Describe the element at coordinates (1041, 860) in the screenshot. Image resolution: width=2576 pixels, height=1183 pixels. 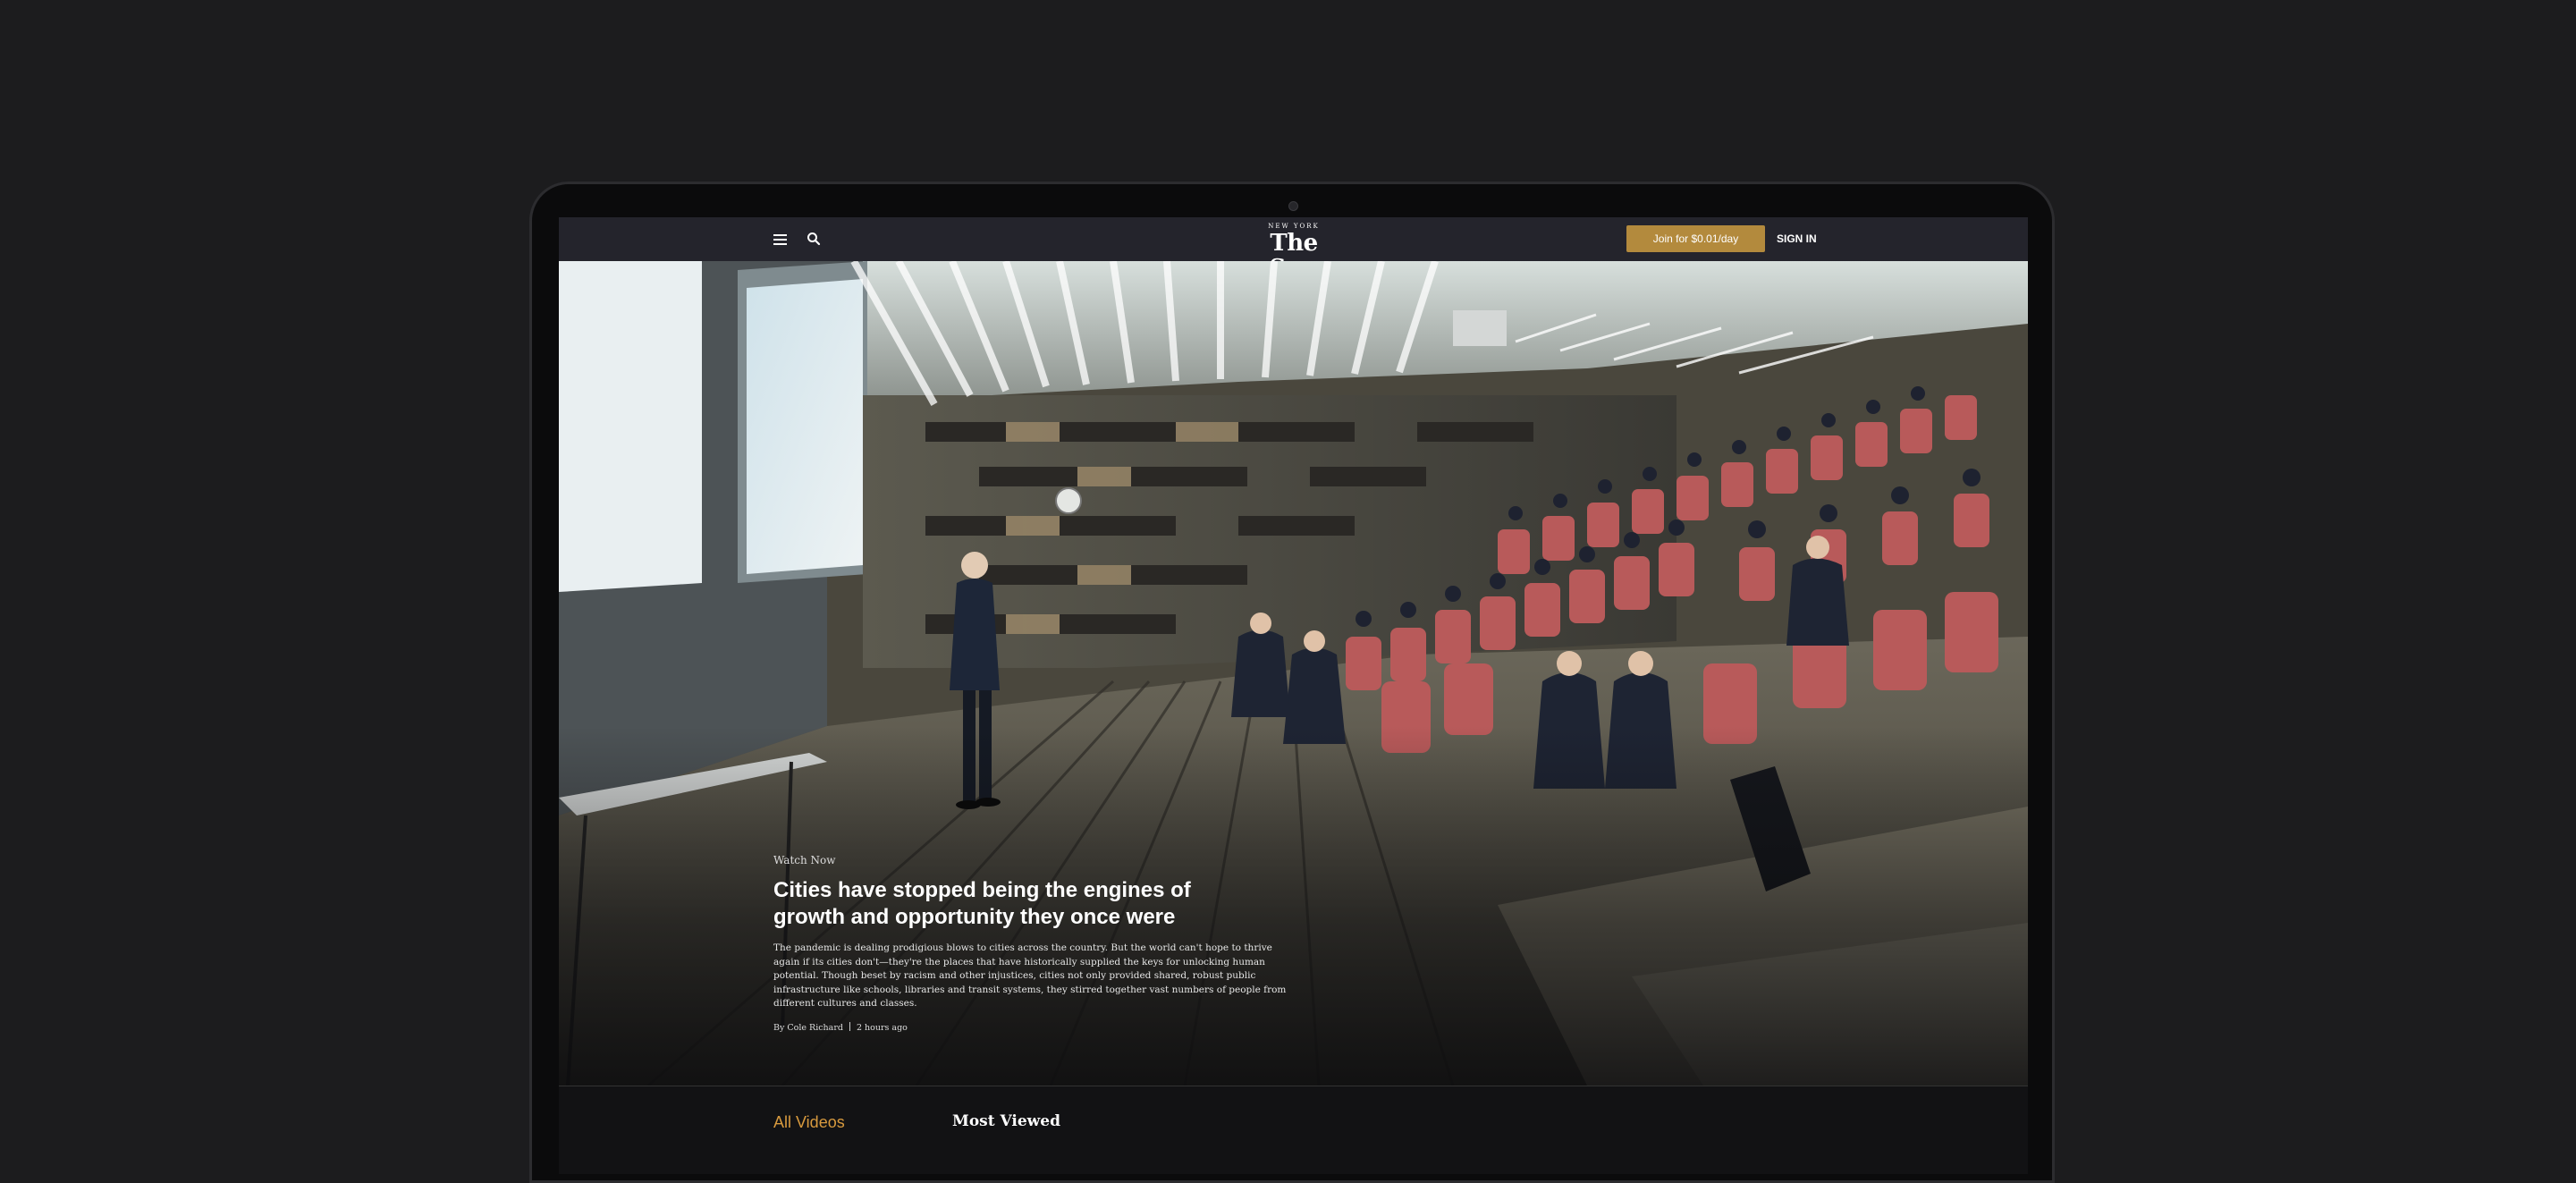
I see `watch-now-label: Watch Now` at that location.